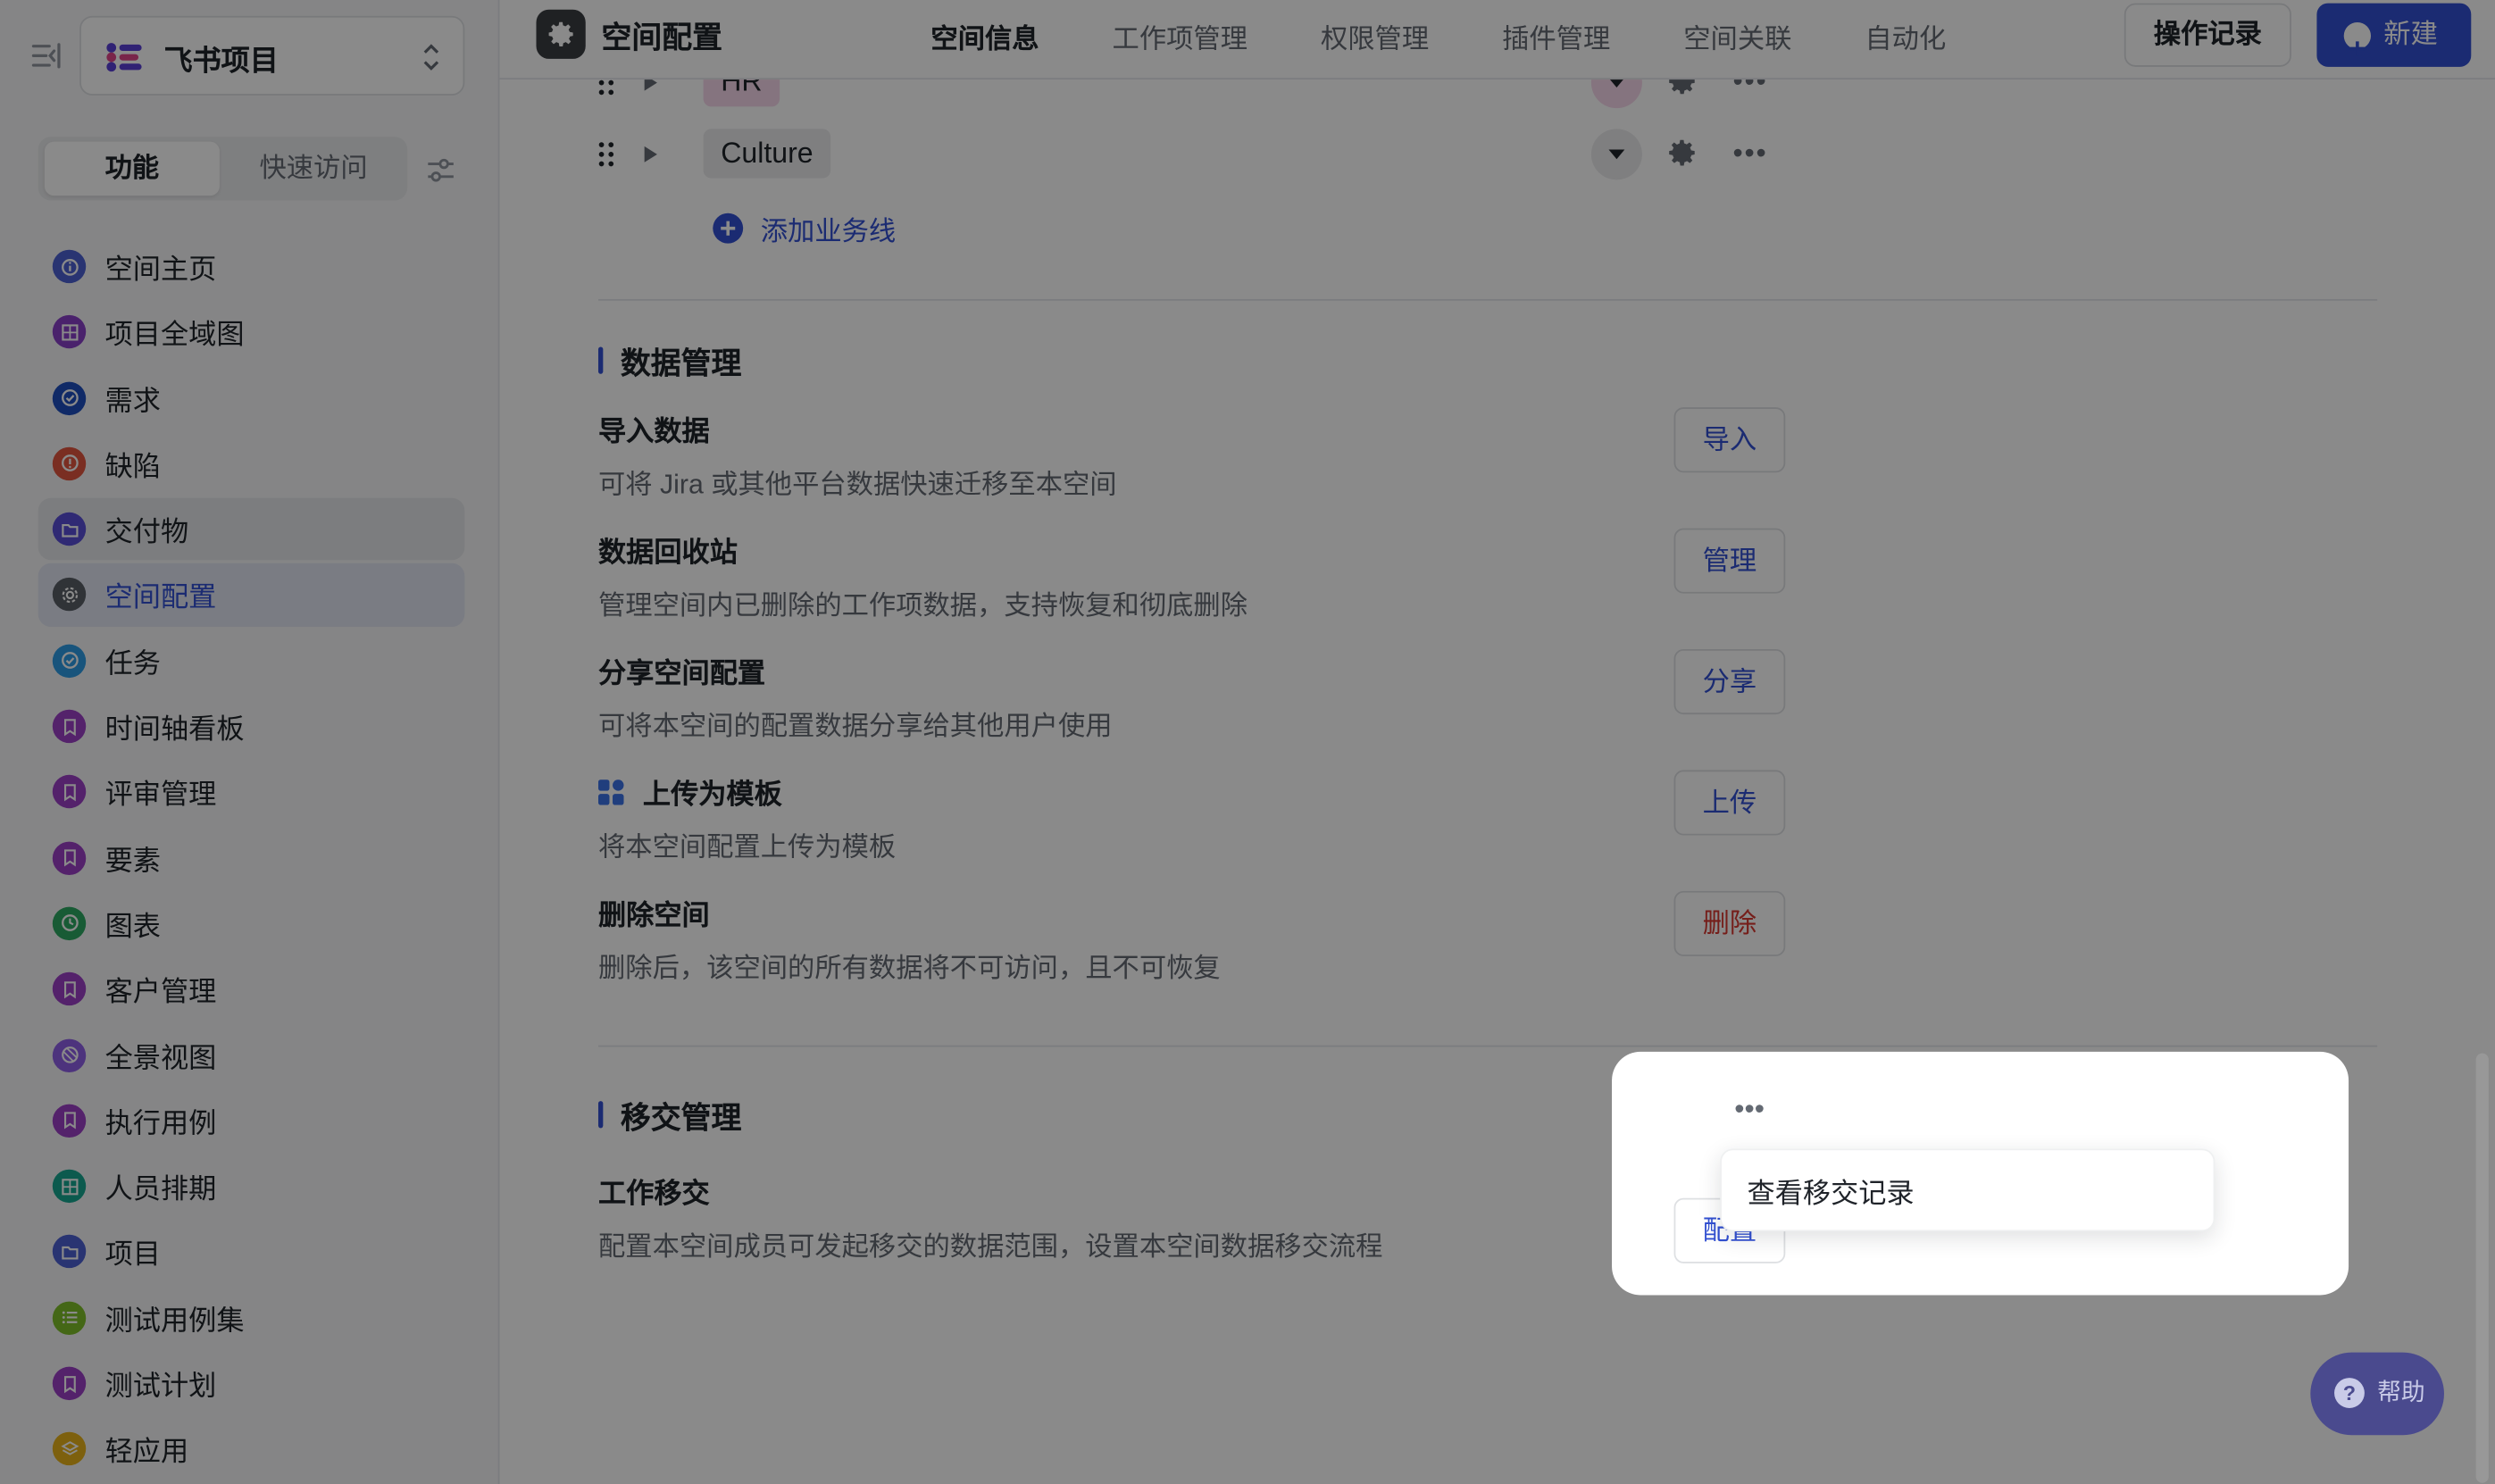  I want to click on help-label: 帮助, so click(2401, 1393).